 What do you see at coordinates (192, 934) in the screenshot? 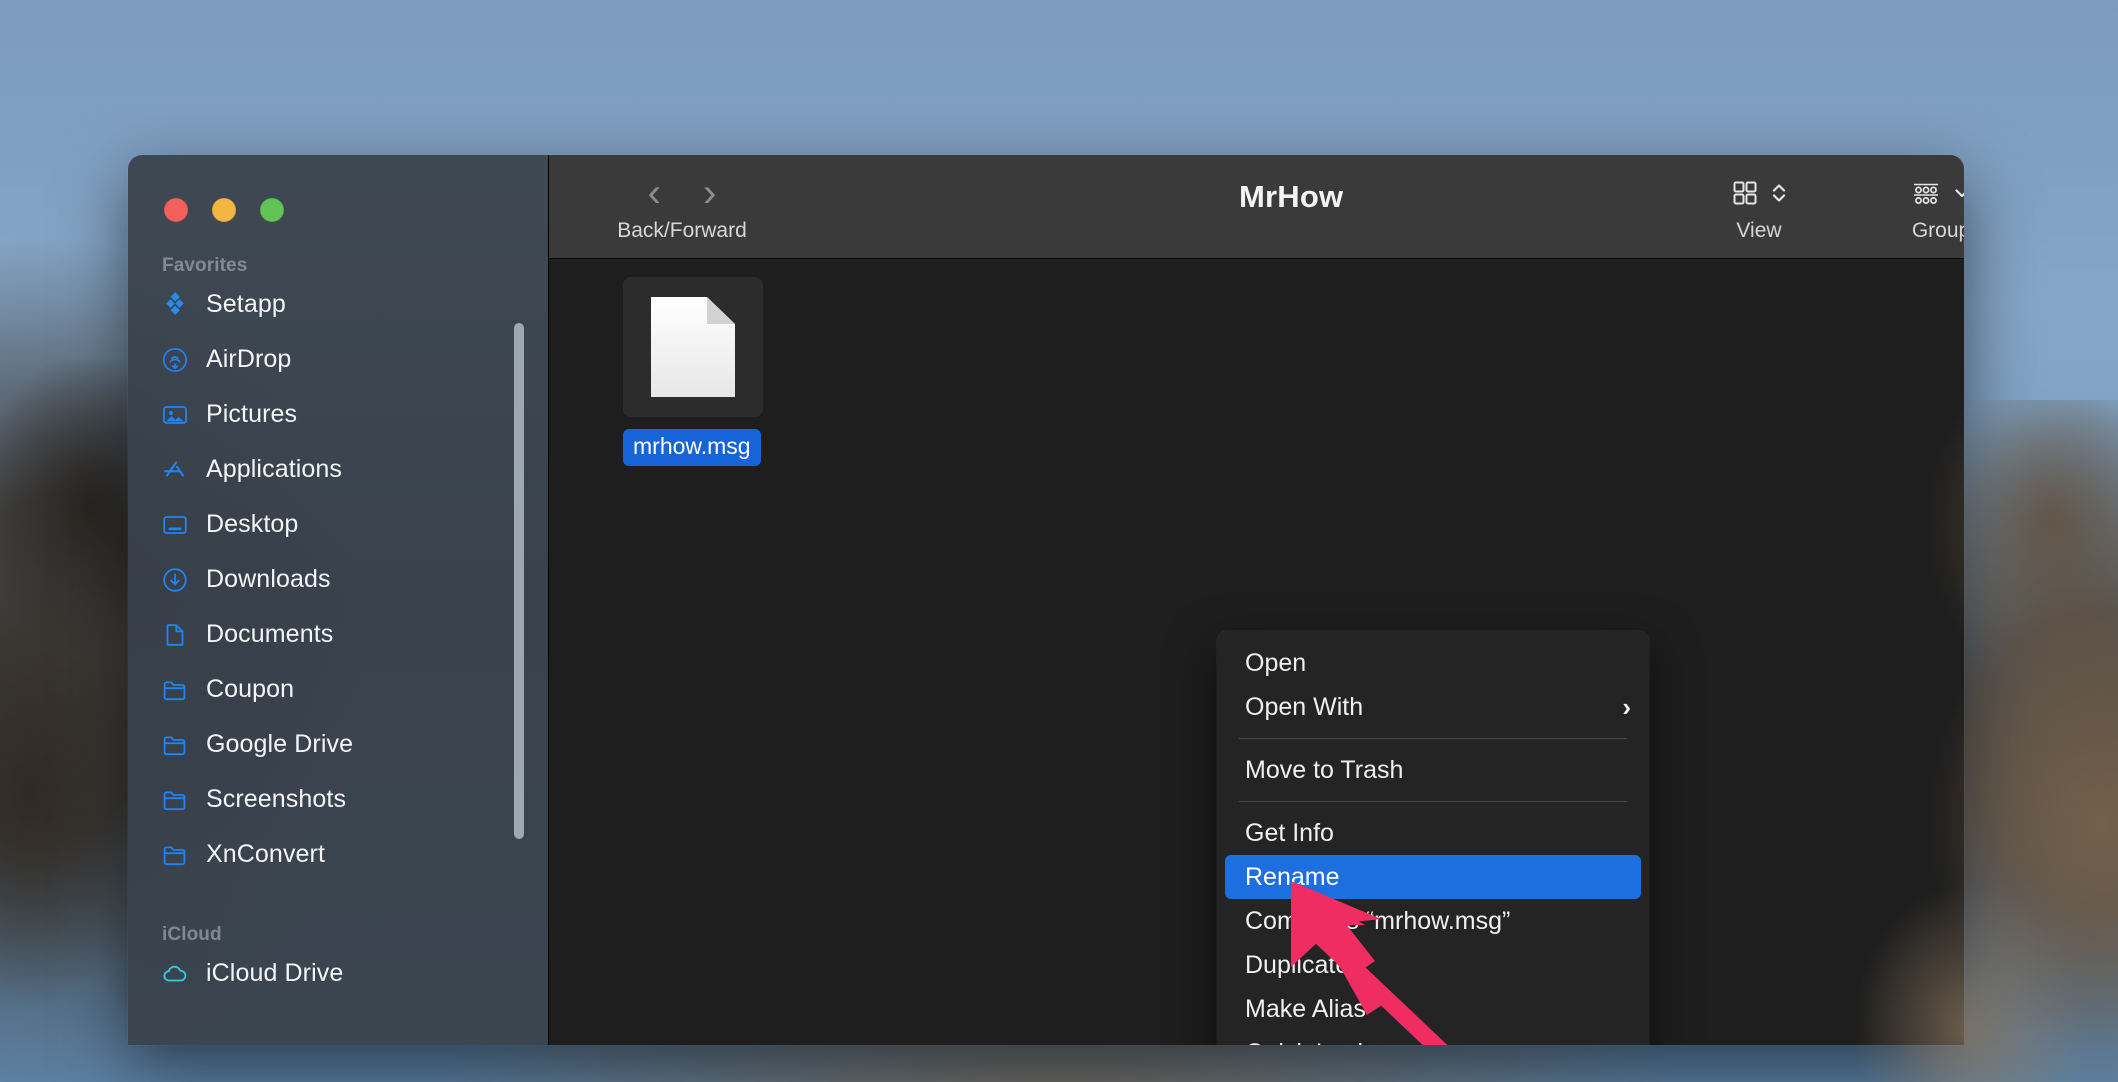
I see `sidebar-section-header-icloud: iCloud` at bounding box center [192, 934].